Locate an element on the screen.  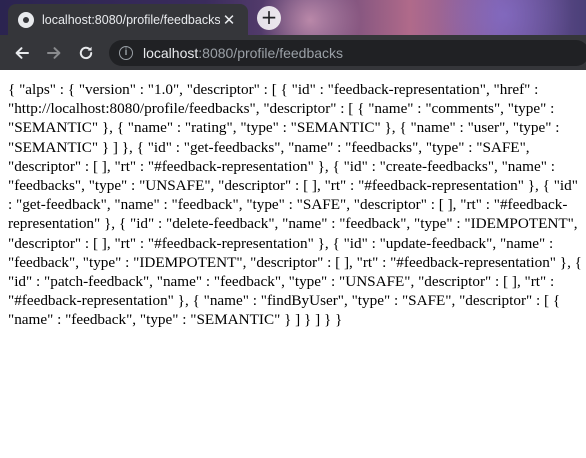
reload-button is located at coordinates (86, 53).